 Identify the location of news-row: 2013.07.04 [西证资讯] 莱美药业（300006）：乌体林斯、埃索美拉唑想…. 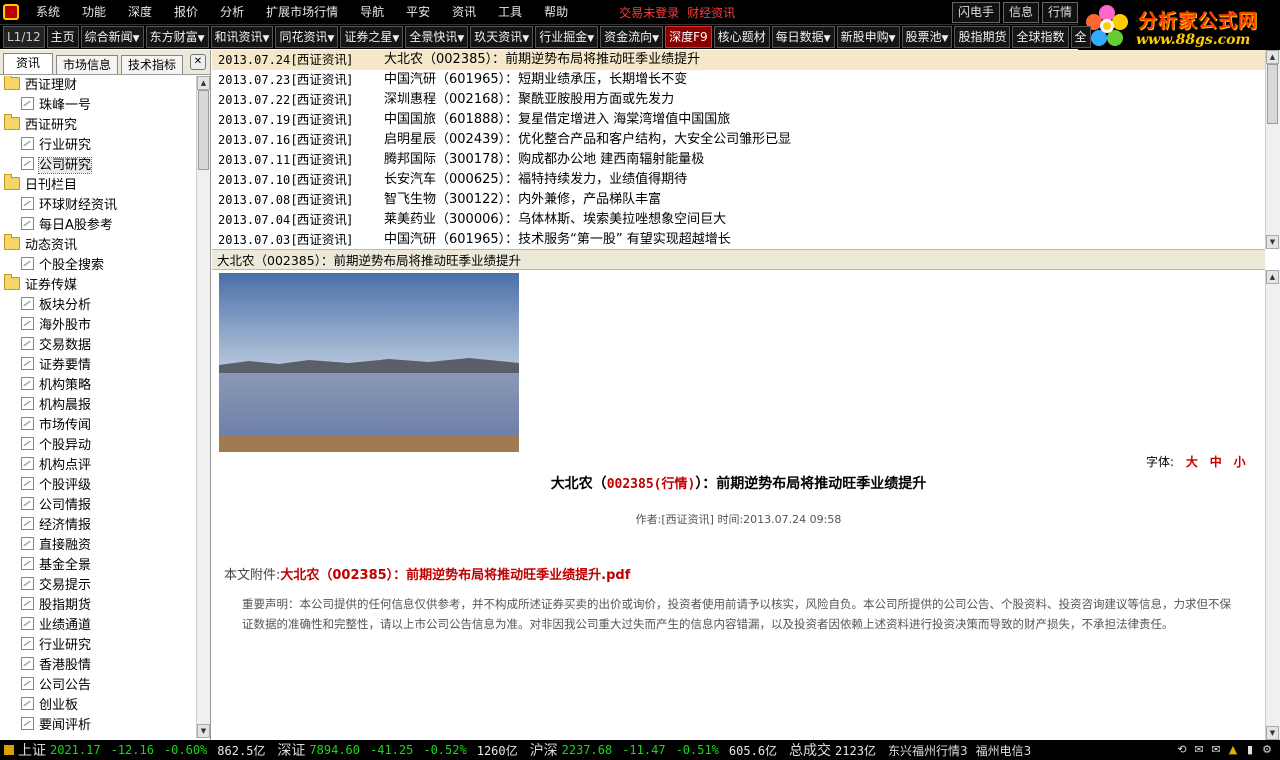
(738, 220).